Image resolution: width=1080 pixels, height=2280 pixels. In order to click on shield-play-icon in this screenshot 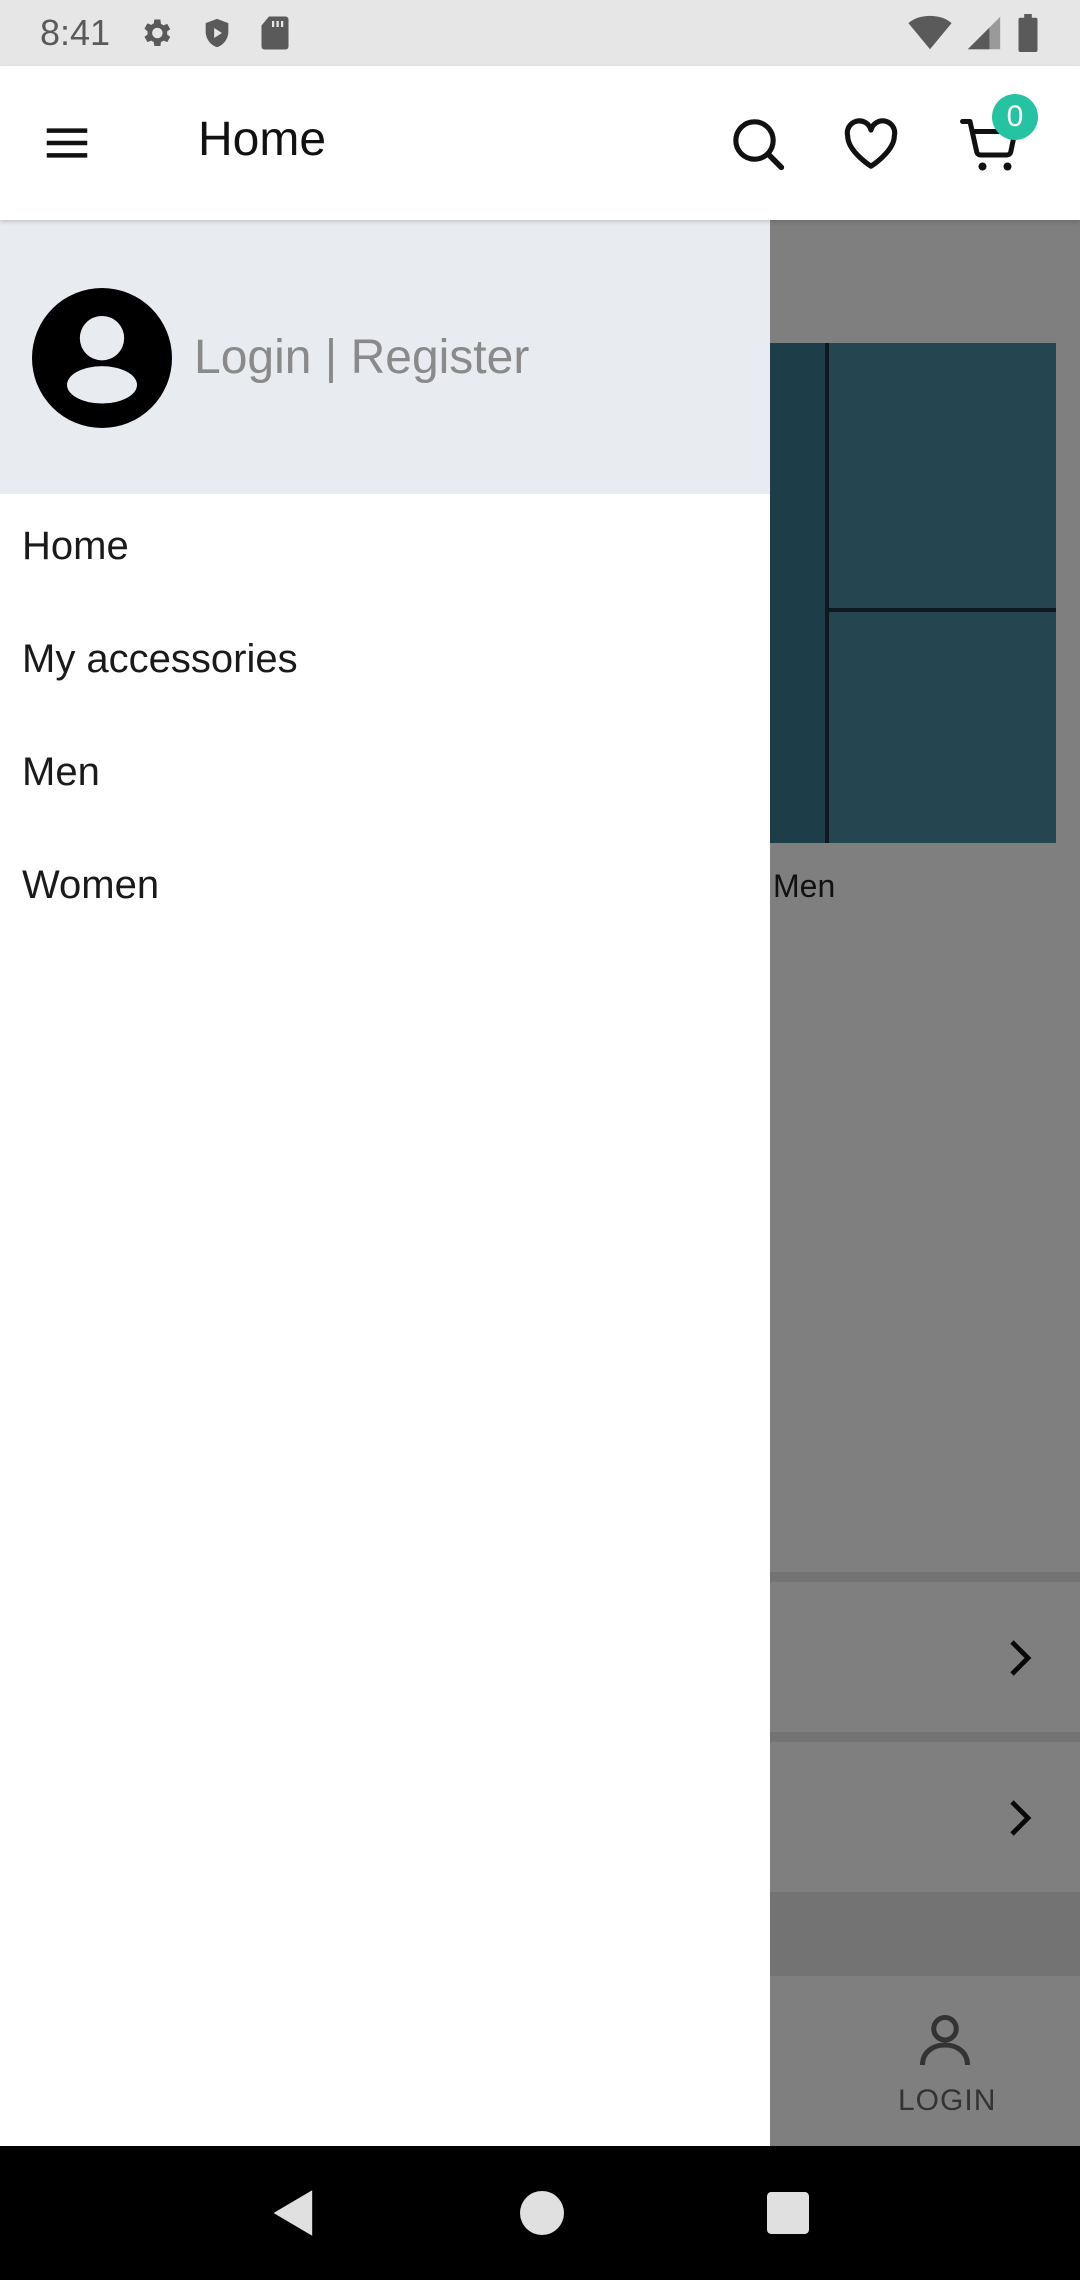, I will do `click(217, 33)`.